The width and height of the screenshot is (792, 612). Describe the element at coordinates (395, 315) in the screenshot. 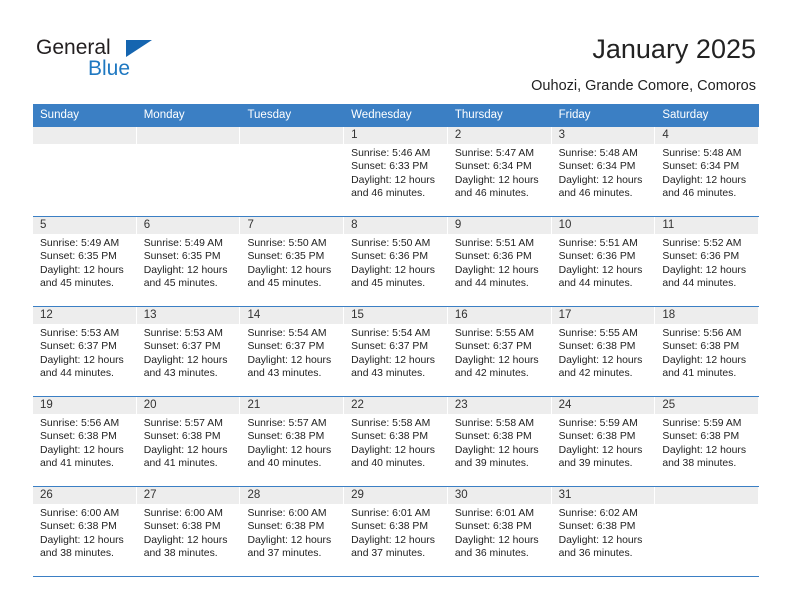

I see `day-number: 15` at that location.